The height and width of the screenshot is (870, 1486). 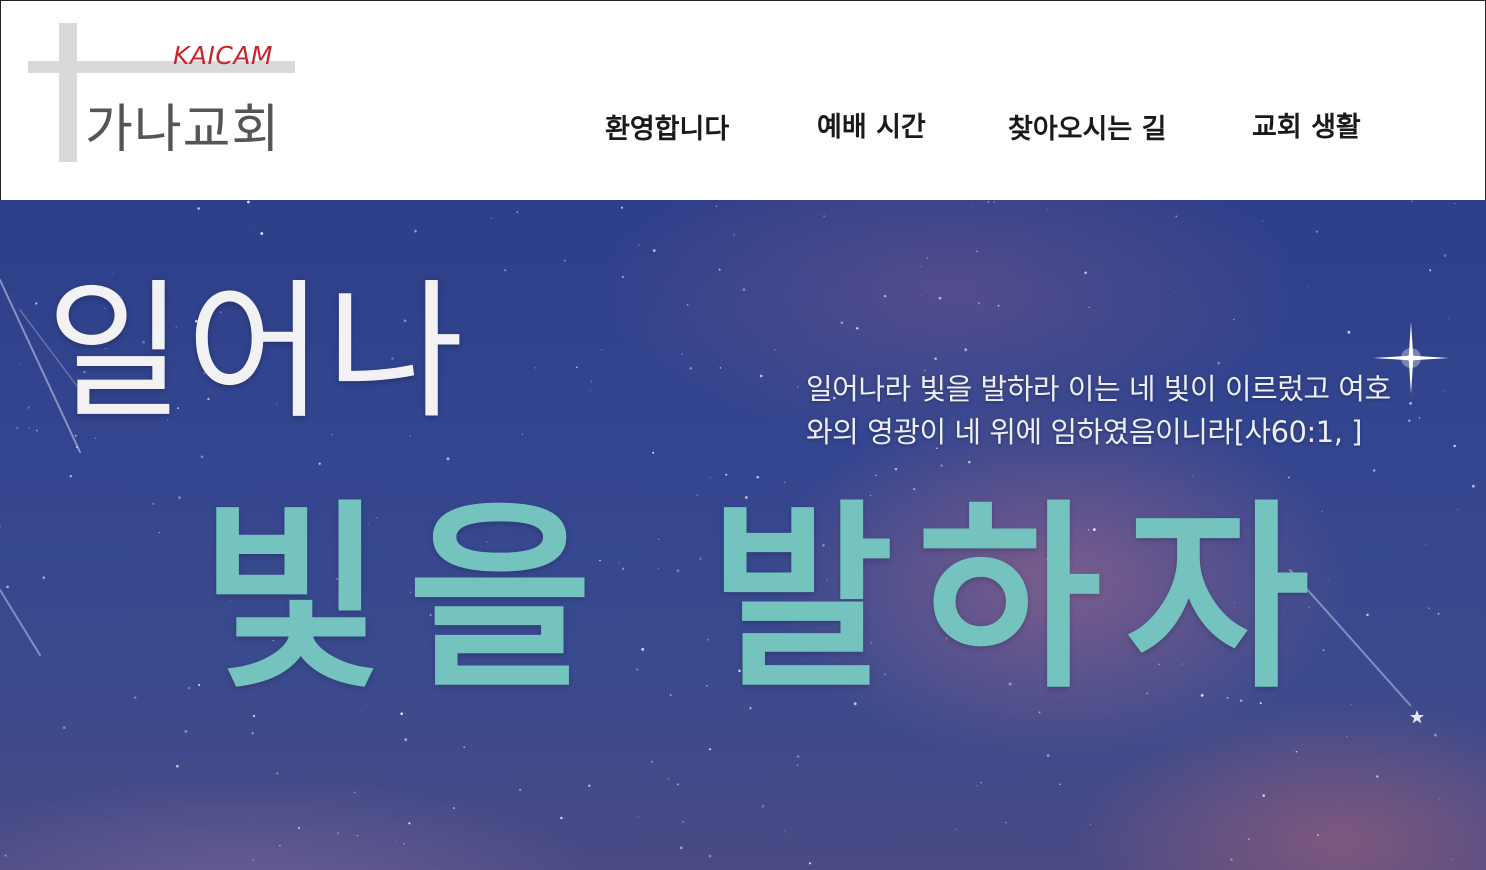 I want to click on verse-line: 일어나라 빛을 발하라 이는 네 빛이 이르렀고 여호, so click(x=1098, y=389).